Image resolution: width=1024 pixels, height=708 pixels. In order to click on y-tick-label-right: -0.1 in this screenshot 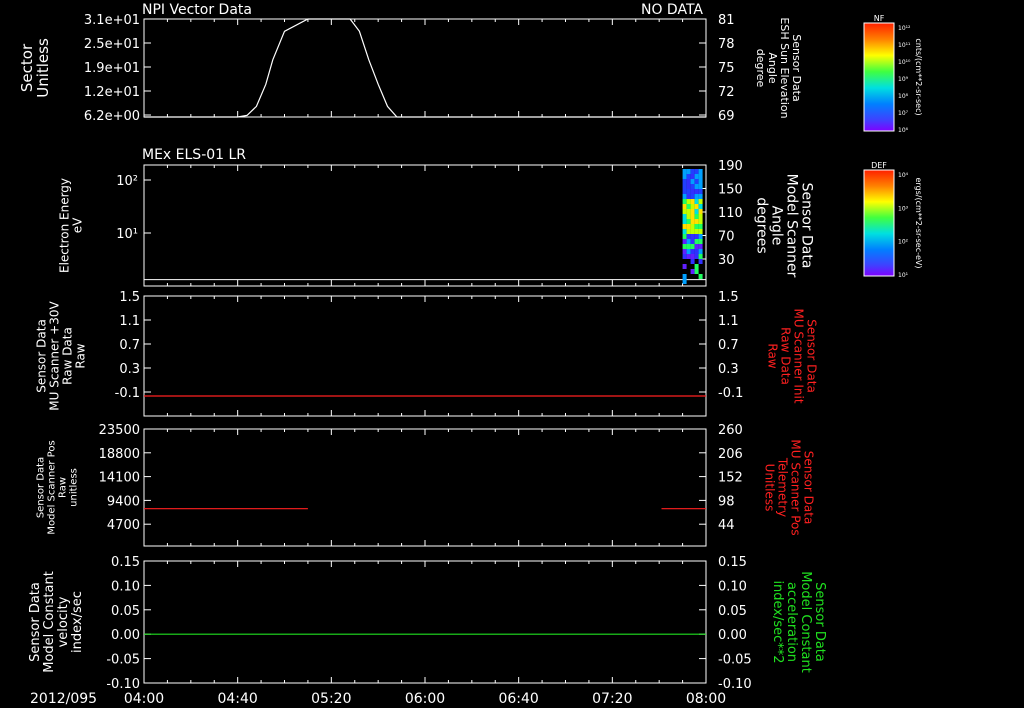, I will do `click(730, 393)`.